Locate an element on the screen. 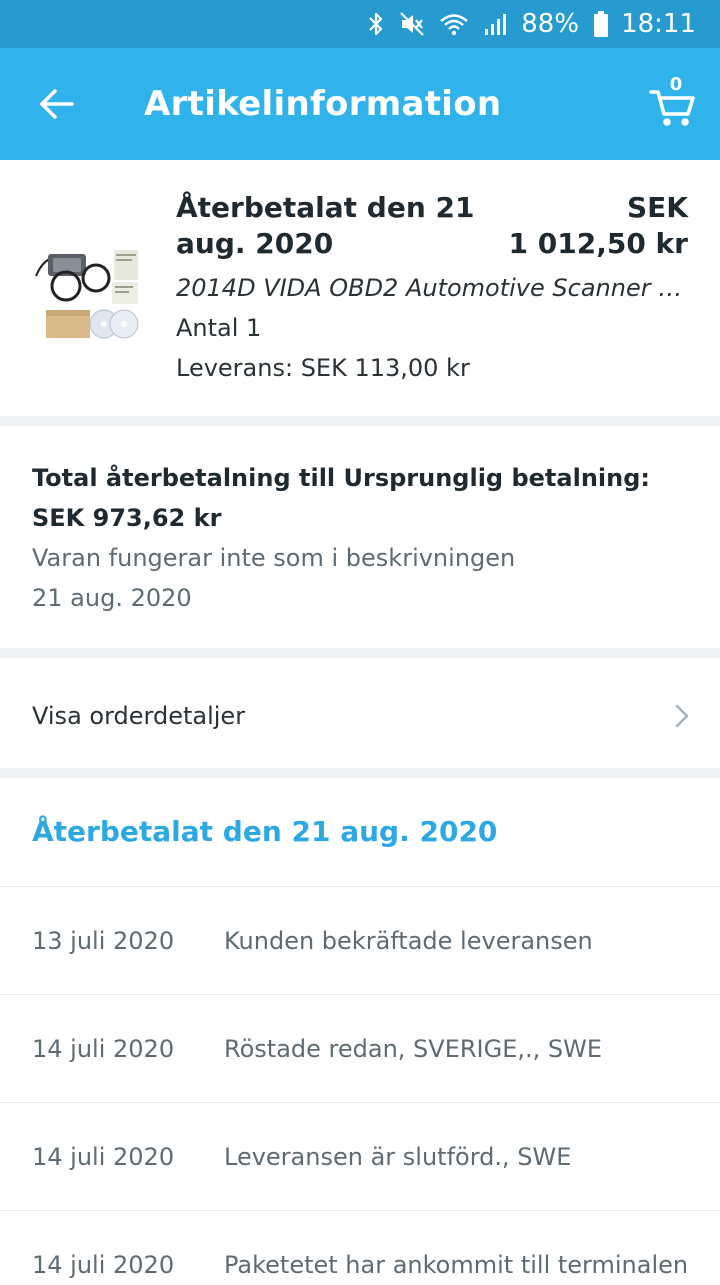  refund-reason: Varan fungerar inte som i beskrivningen is located at coordinates (274, 558).